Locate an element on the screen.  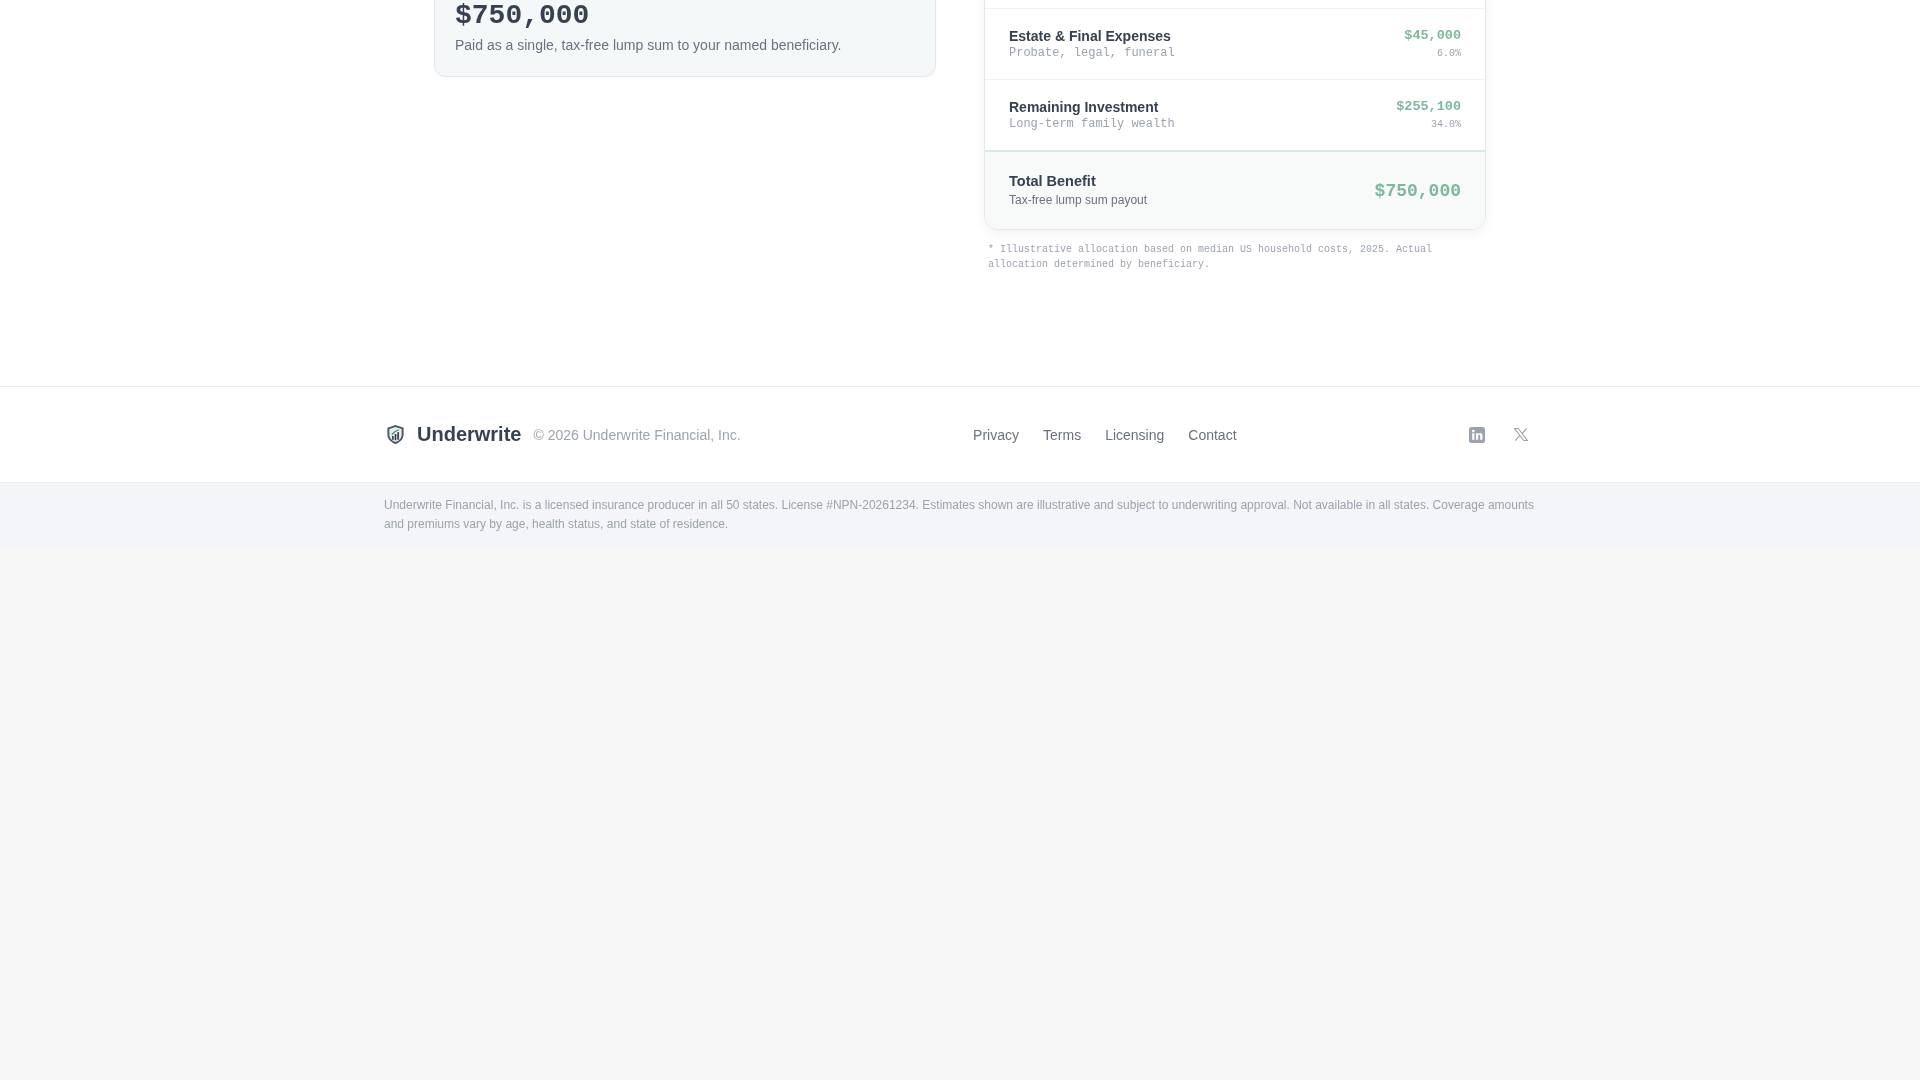
allocation-label: Remaining Investment is located at coordinates (1084, 107).